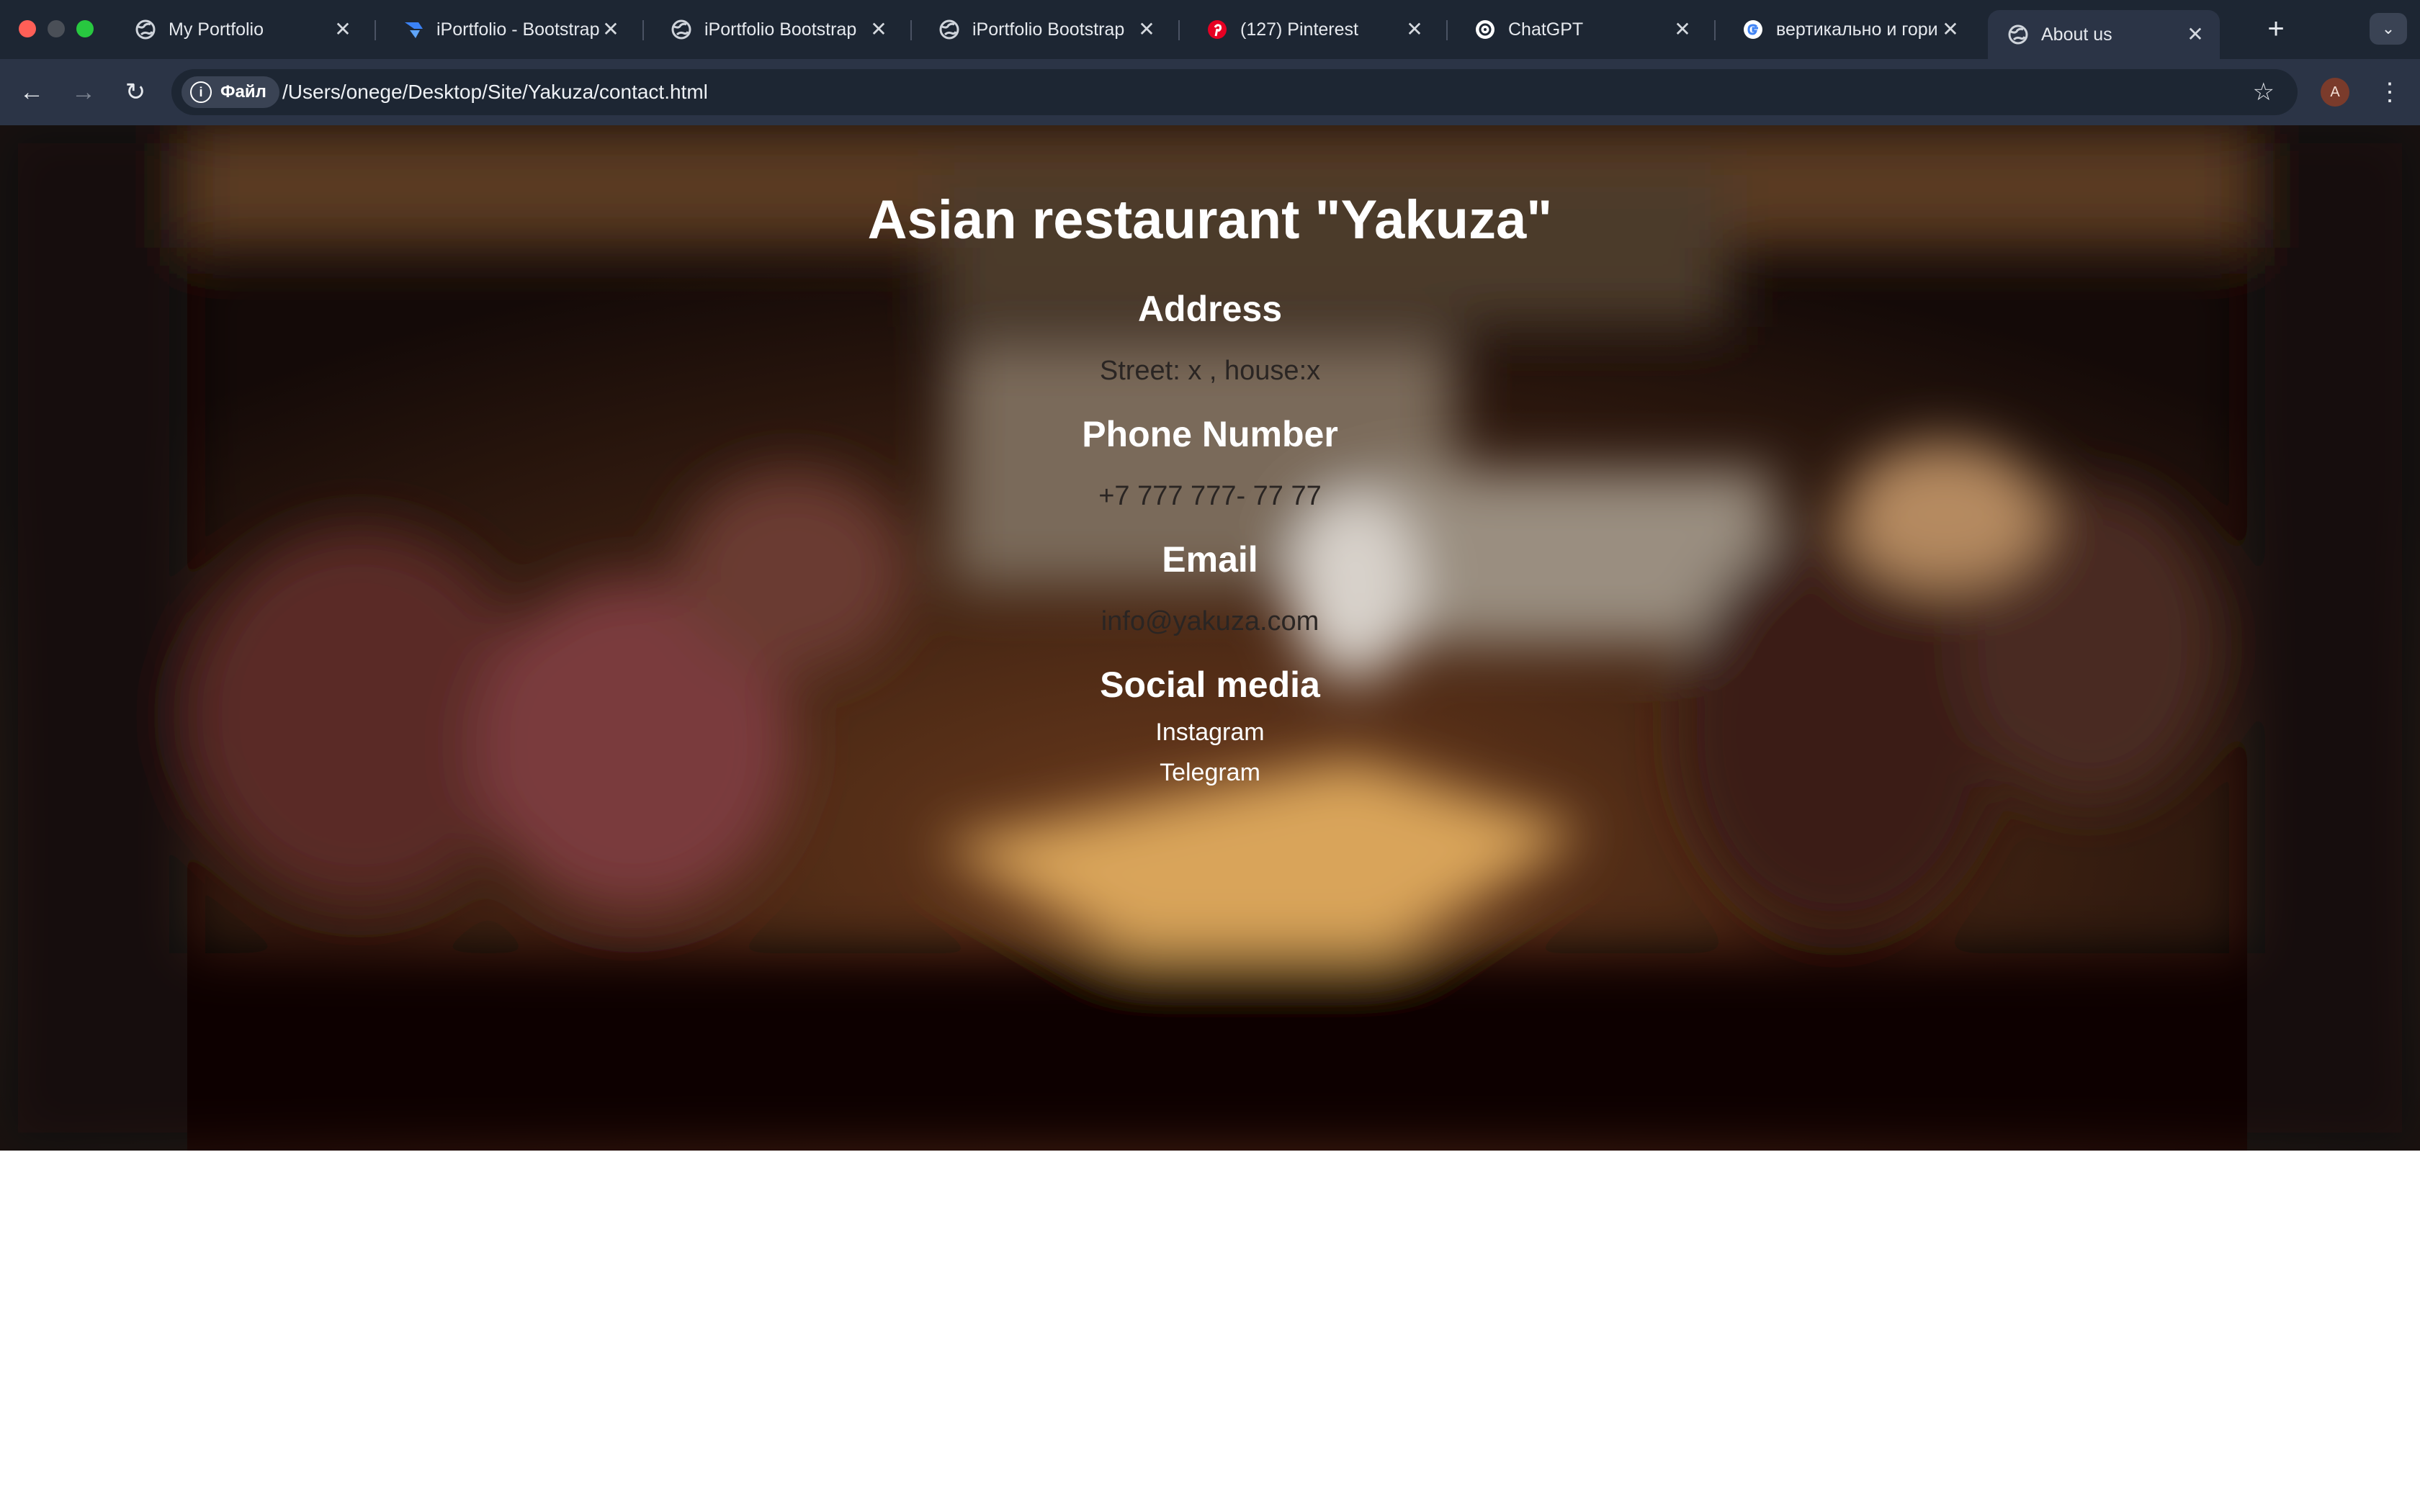  What do you see at coordinates (216, 29) in the screenshot?
I see `tab-title: My Portfolio` at bounding box center [216, 29].